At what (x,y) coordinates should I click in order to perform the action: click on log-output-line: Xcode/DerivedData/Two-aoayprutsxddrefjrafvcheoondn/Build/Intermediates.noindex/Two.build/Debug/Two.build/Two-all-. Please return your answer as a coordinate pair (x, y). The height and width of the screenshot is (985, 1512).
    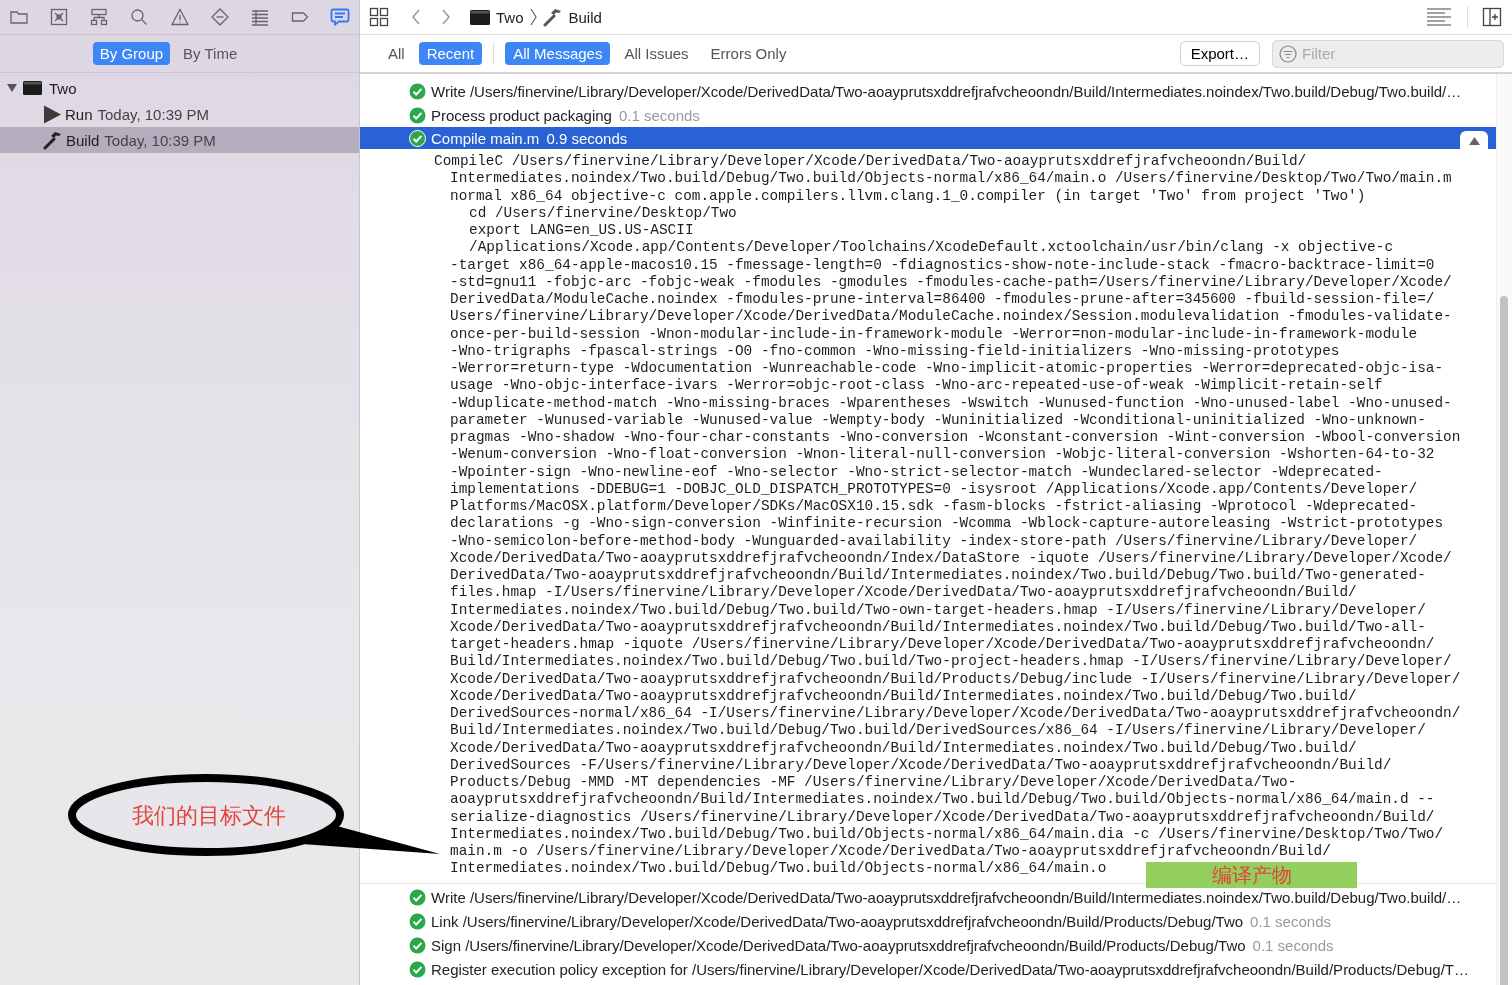
    Looking at the image, I should click on (937, 627).